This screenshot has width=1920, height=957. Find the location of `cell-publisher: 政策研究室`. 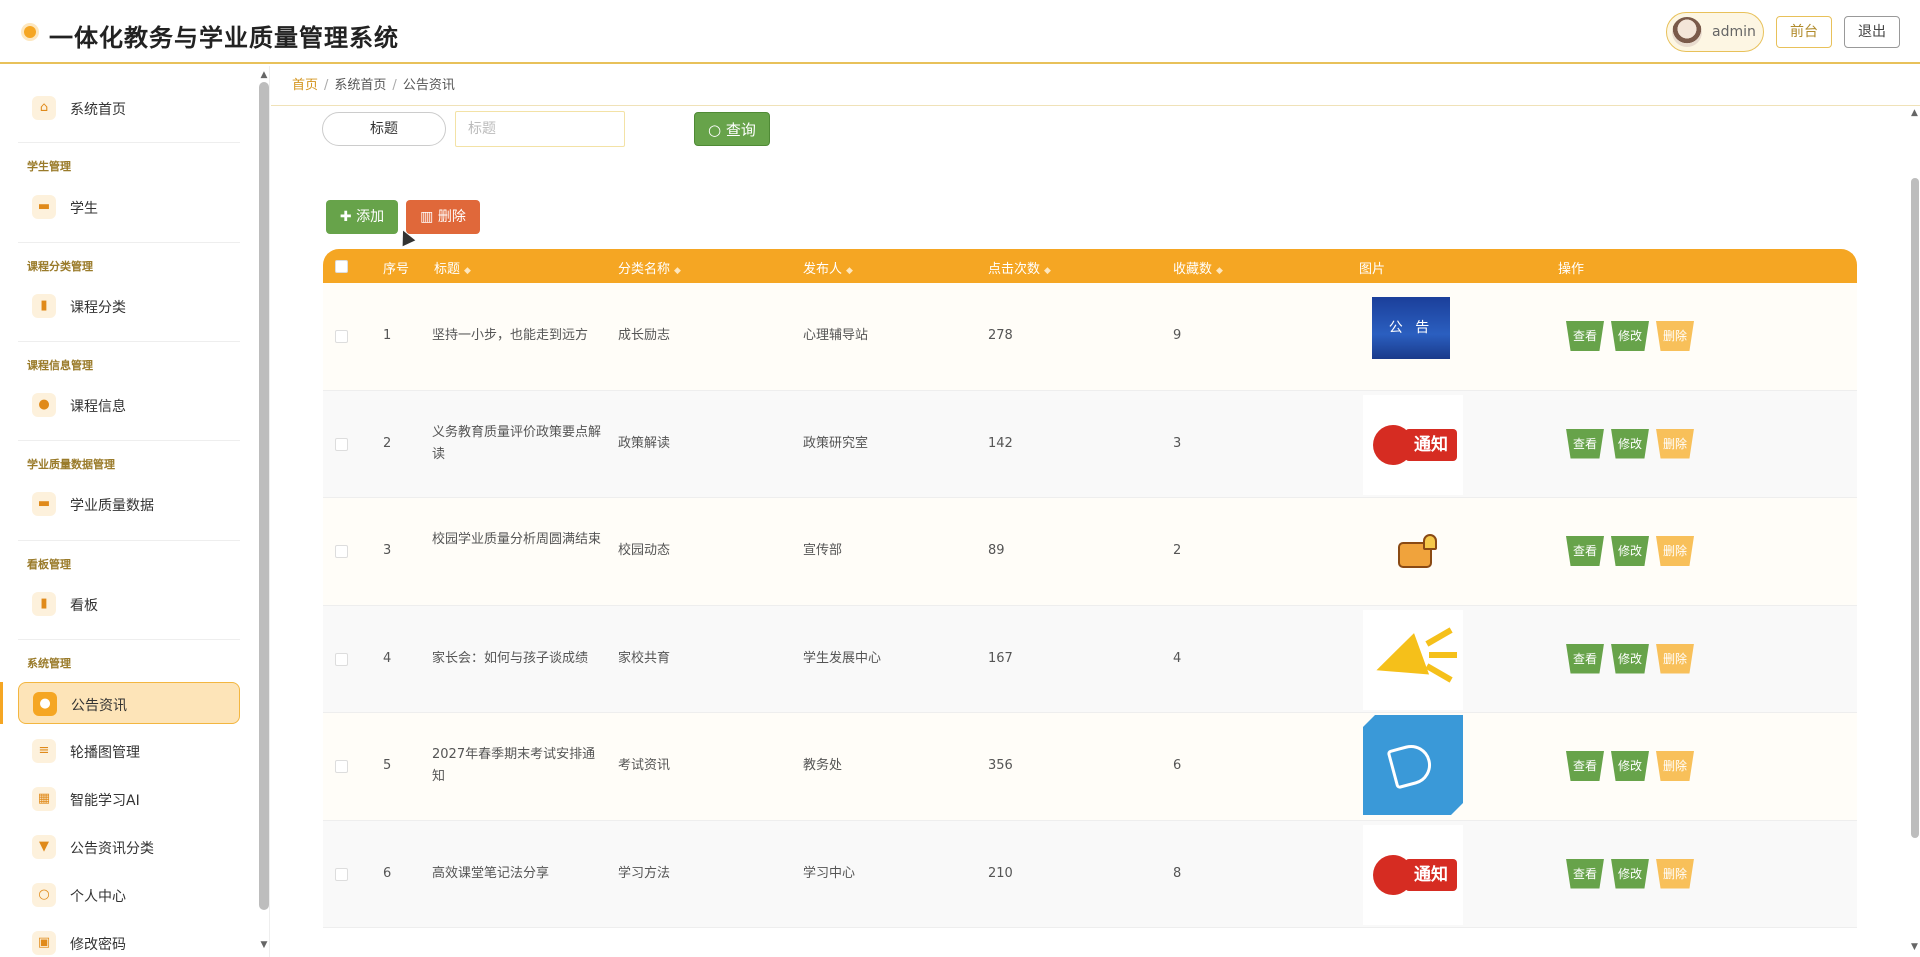

cell-publisher: 政策研究室 is located at coordinates (836, 443).